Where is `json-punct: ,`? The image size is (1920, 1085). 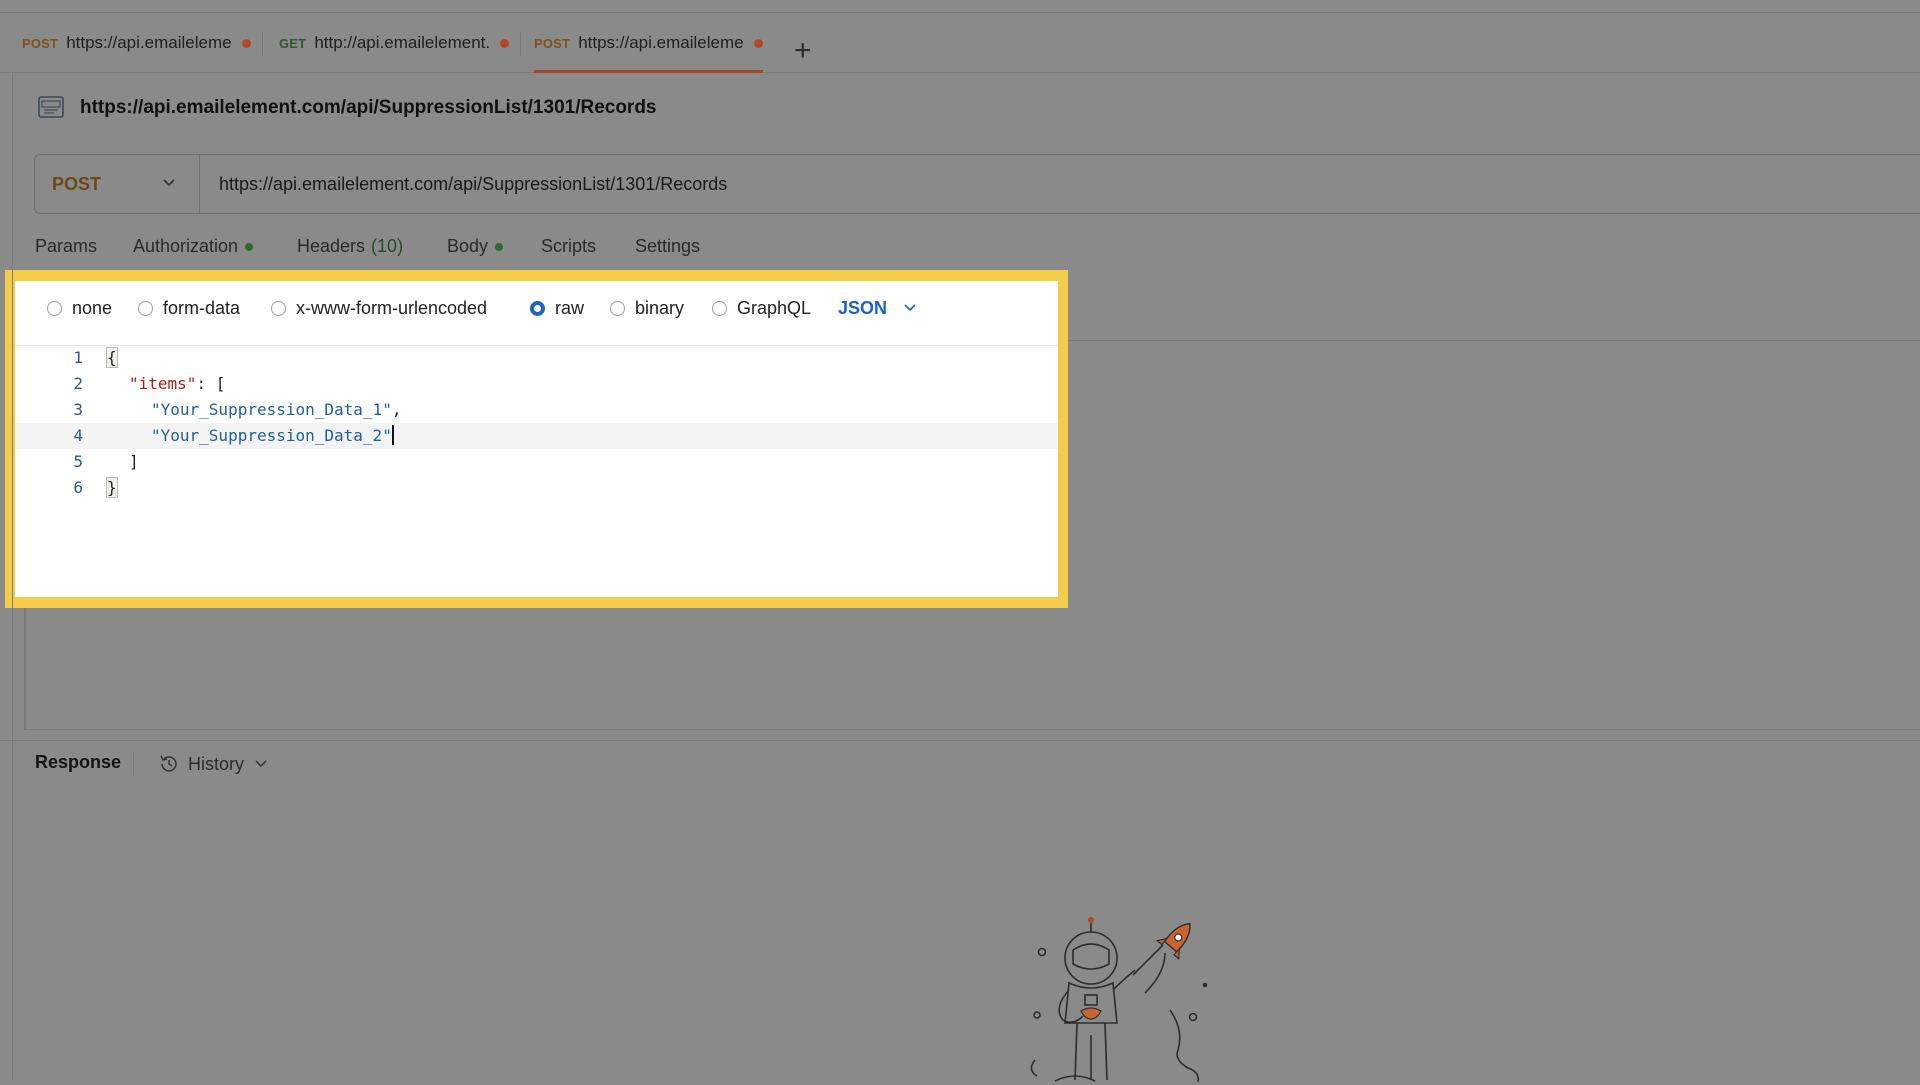
json-punct: , is located at coordinates (396, 409).